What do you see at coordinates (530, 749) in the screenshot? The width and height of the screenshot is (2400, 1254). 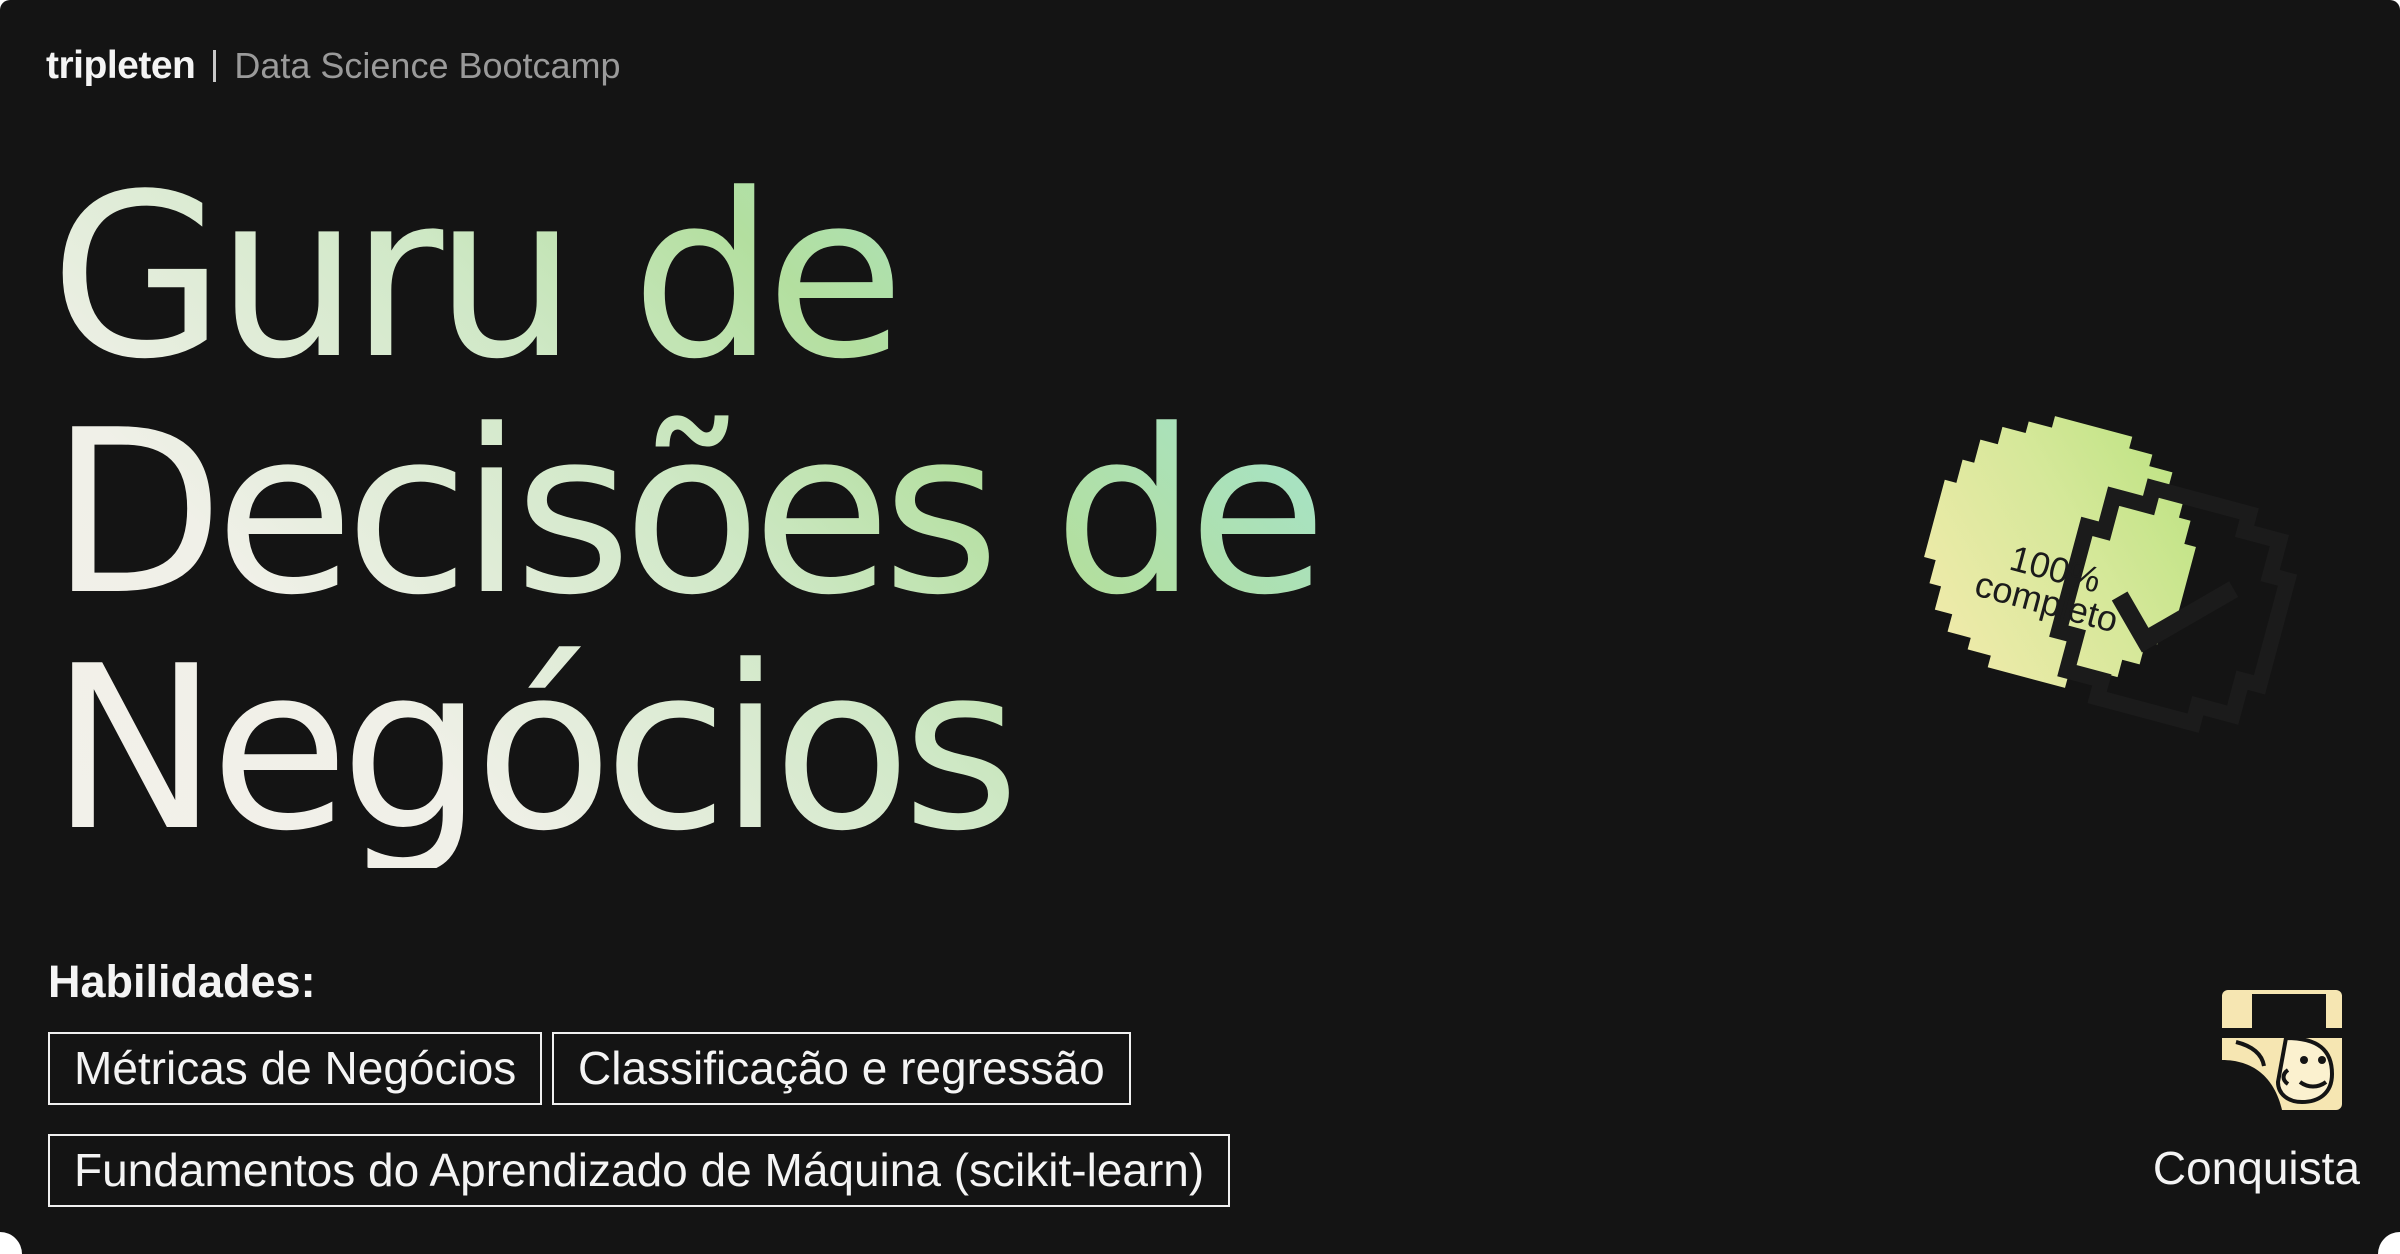 I see `title-line-3: Negócios` at bounding box center [530, 749].